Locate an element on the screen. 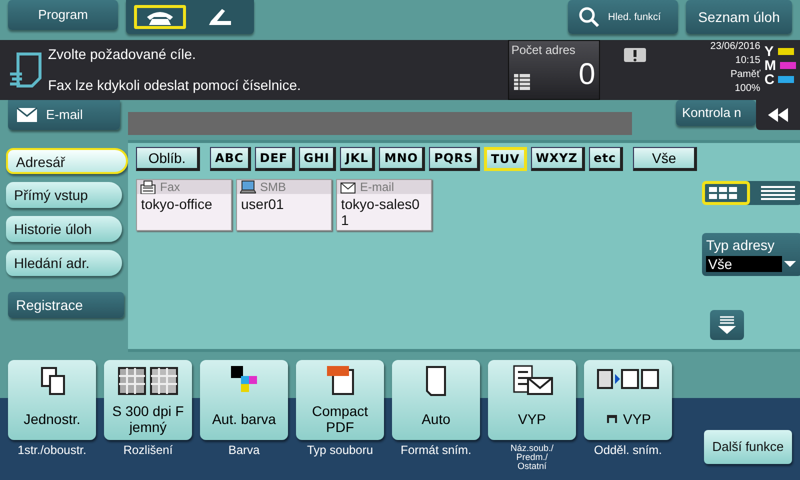  address-card: Fax tokyo-office is located at coordinates (184, 205).